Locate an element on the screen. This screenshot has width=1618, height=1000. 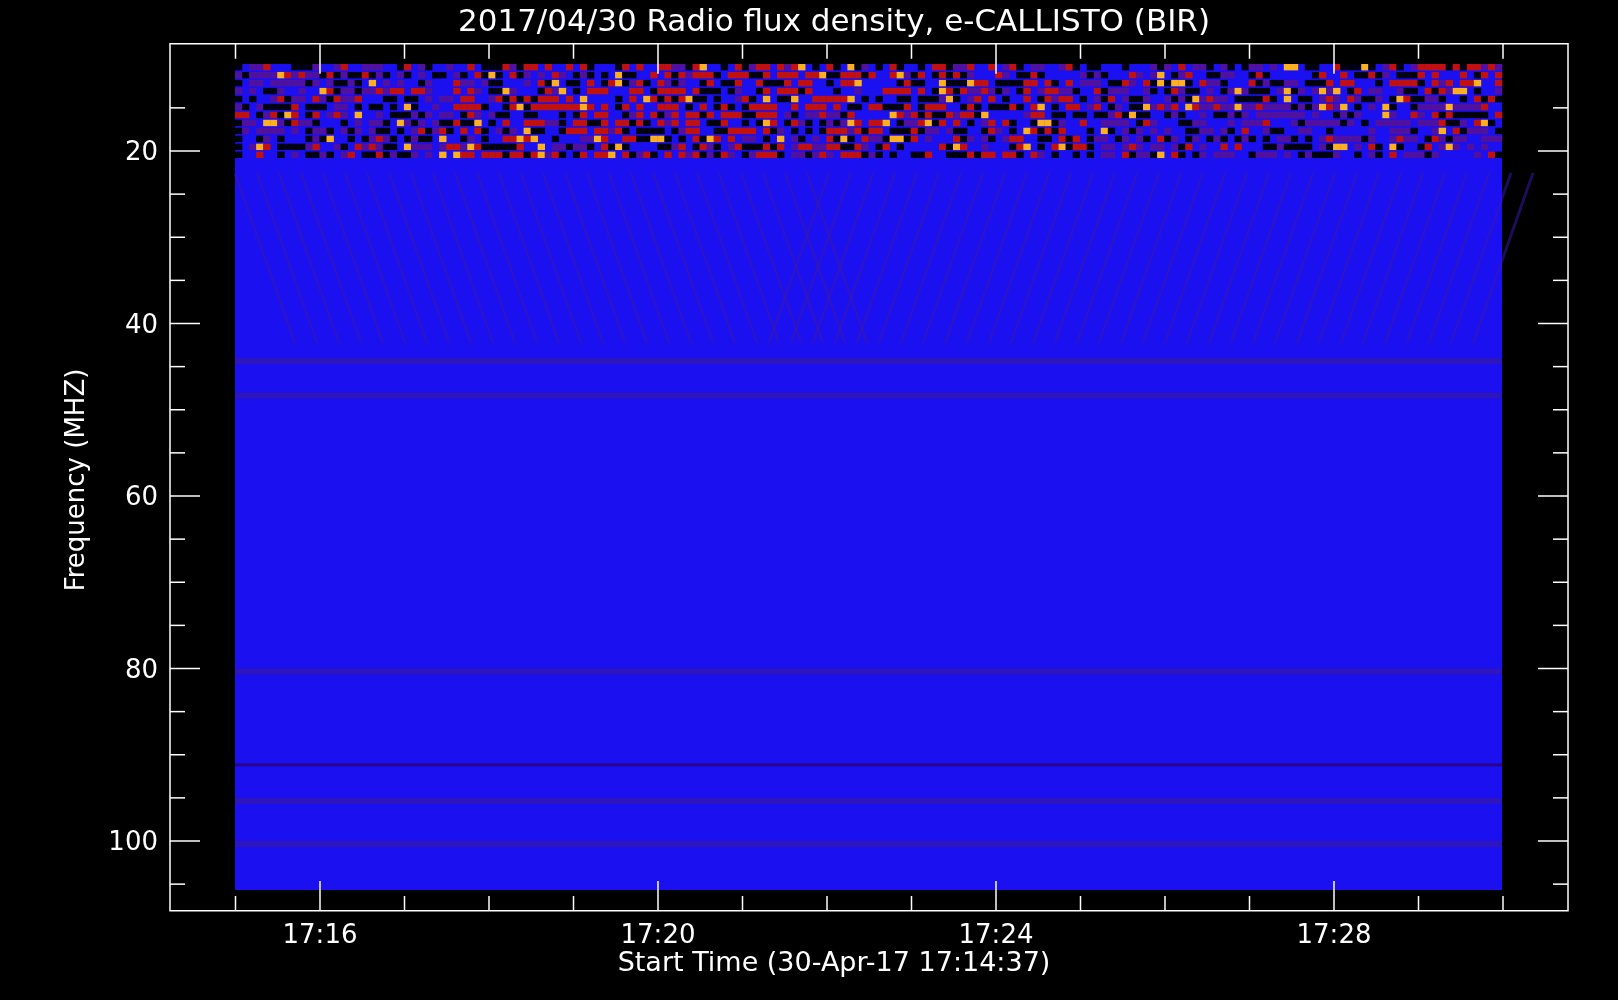
x-tick-label: 17:28 is located at coordinates (1334, 934).